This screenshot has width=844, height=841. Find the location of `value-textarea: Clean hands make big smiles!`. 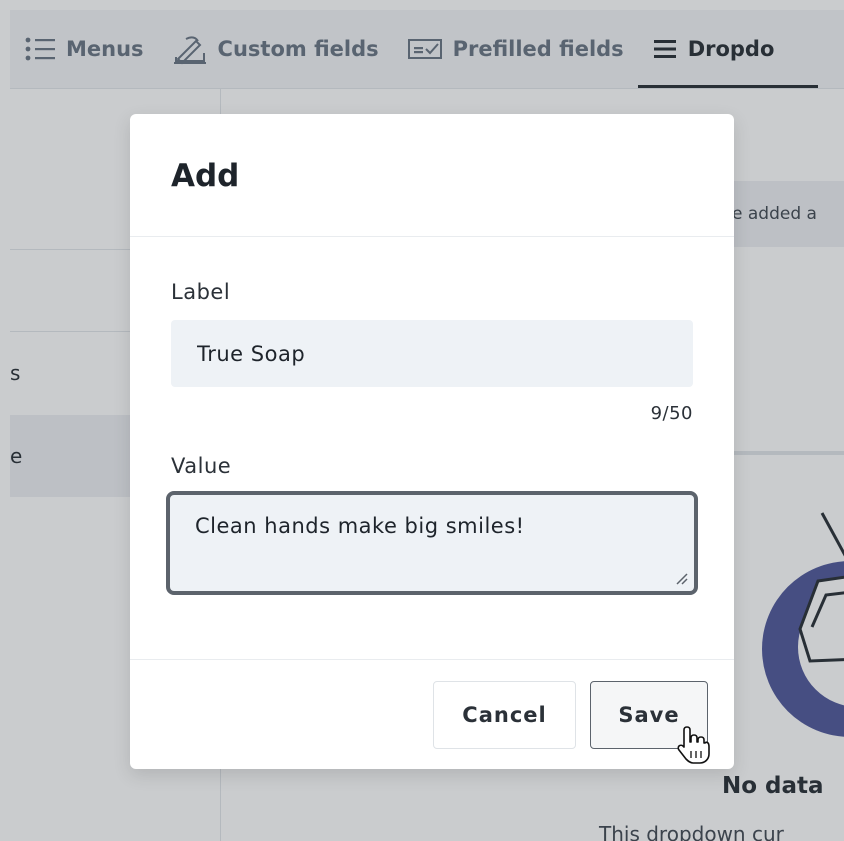

value-textarea: Clean hands make big smiles! is located at coordinates (432, 543).